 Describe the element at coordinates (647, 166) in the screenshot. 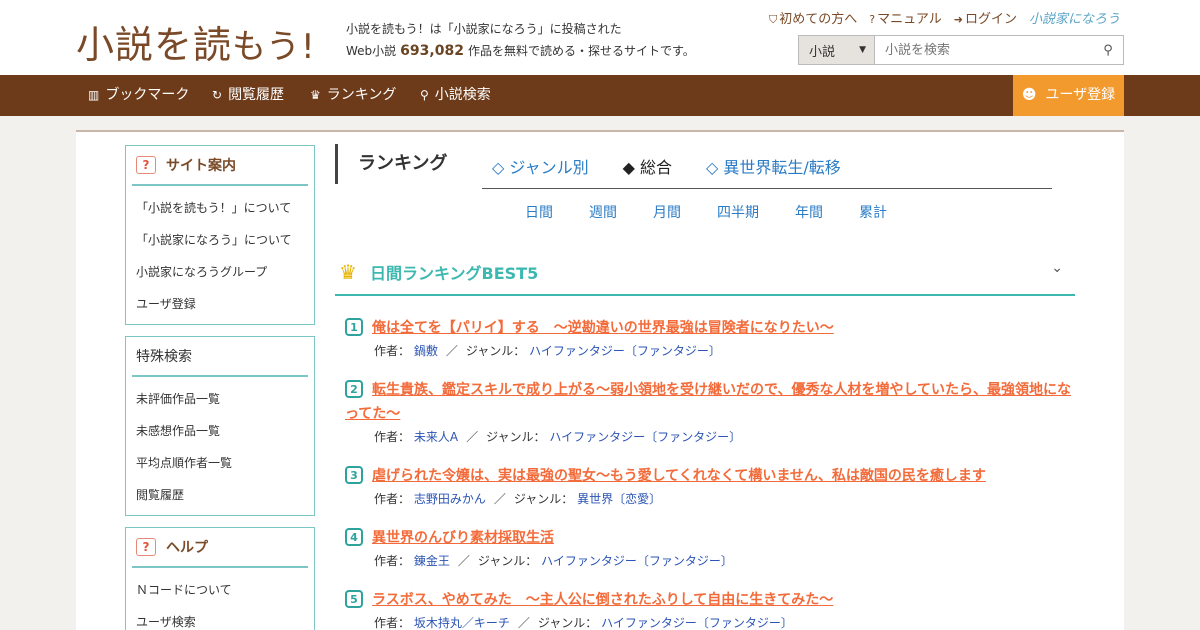

I see `tab-overall: ◆ 総合` at that location.